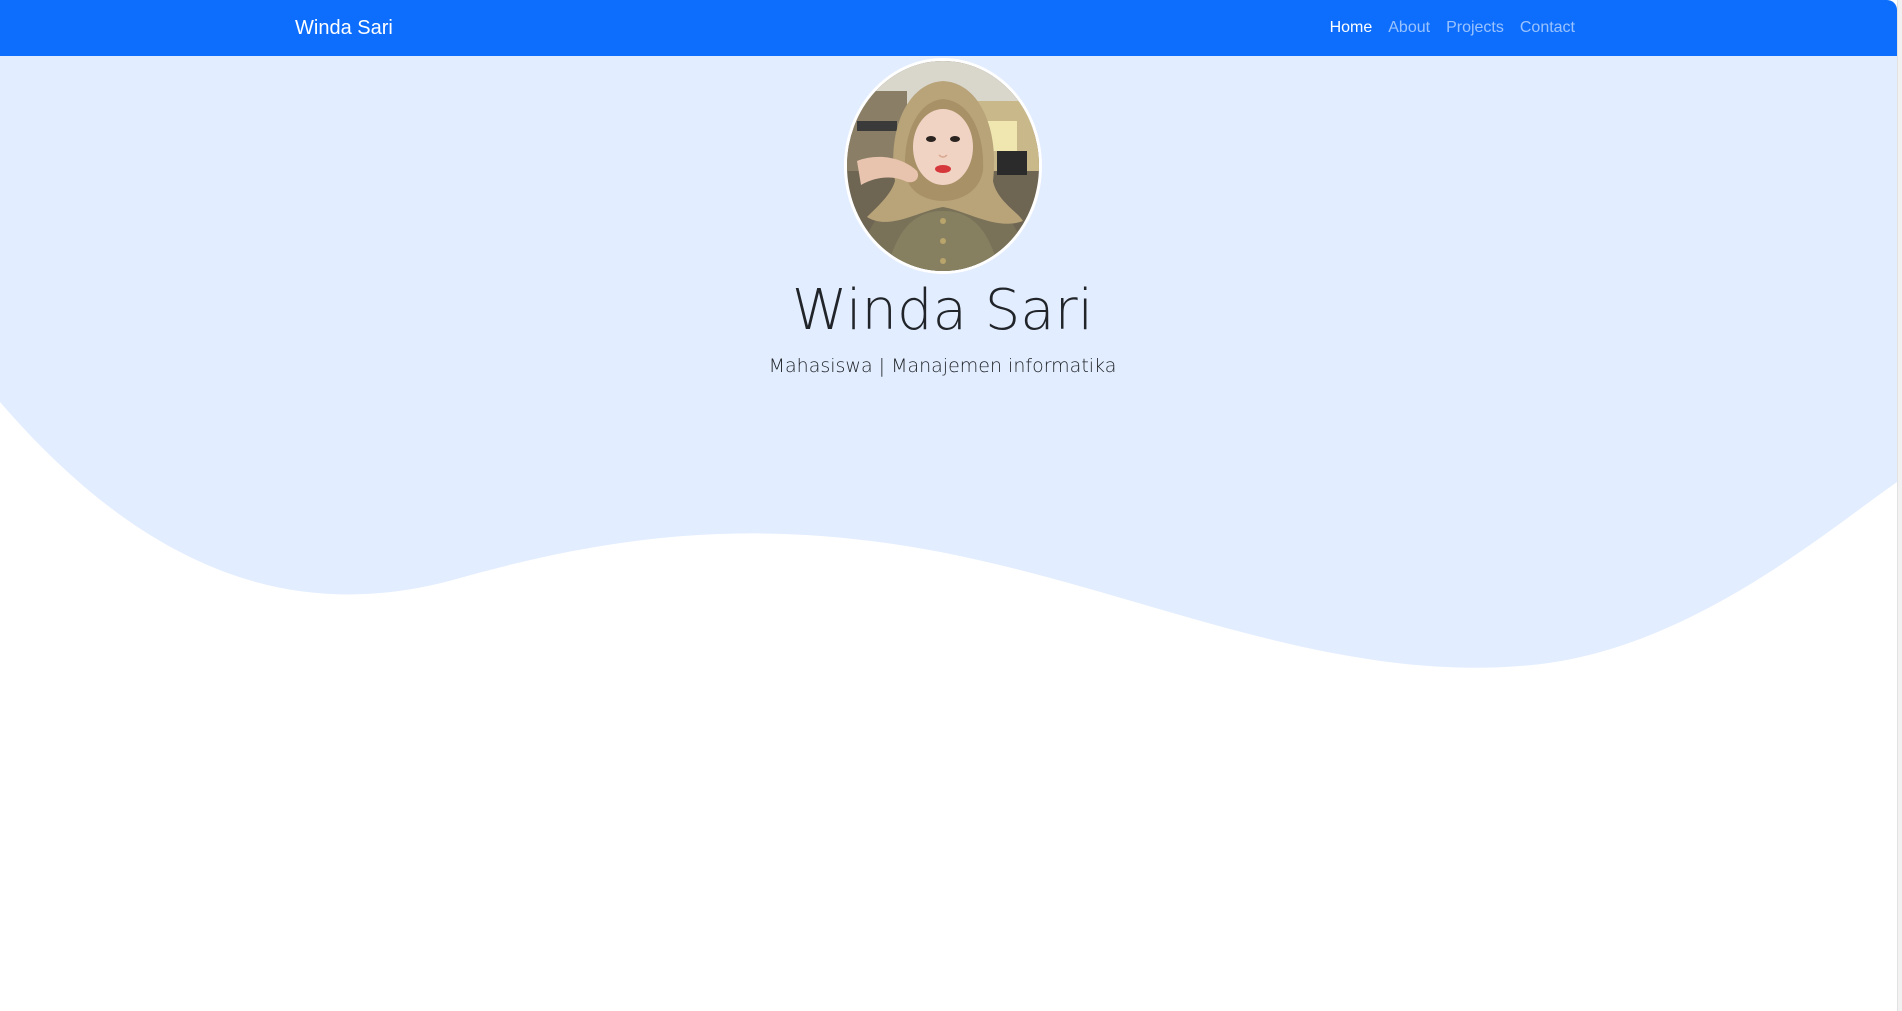 The width and height of the screenshot is (1902, 1011). I want to click on nav-item-projects: Projects, so click(1475, 28).